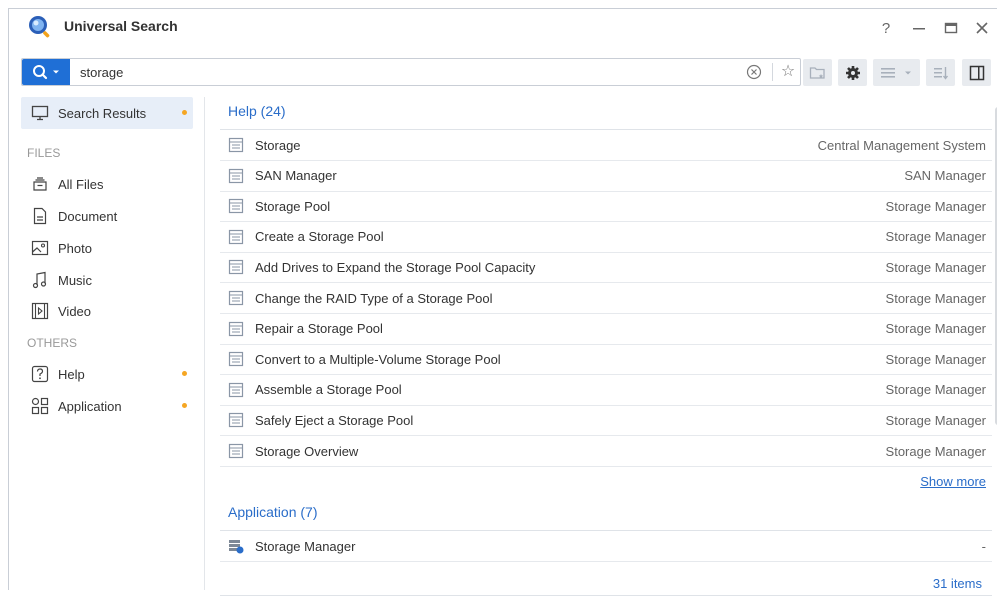 This screenshot has width=997, height=596. What do you see at coordinates (606, 329) in the screenshot?
I see `list-item-help: Repair a Storage Pool Storage Manager` at bounding box center [606, 329].